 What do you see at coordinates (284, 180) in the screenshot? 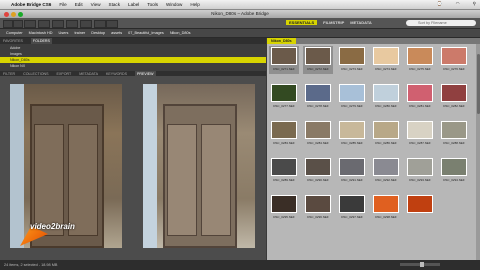
I see `thumbnail-label: DSC_0289.NEF` at bounding box center [284, 180].